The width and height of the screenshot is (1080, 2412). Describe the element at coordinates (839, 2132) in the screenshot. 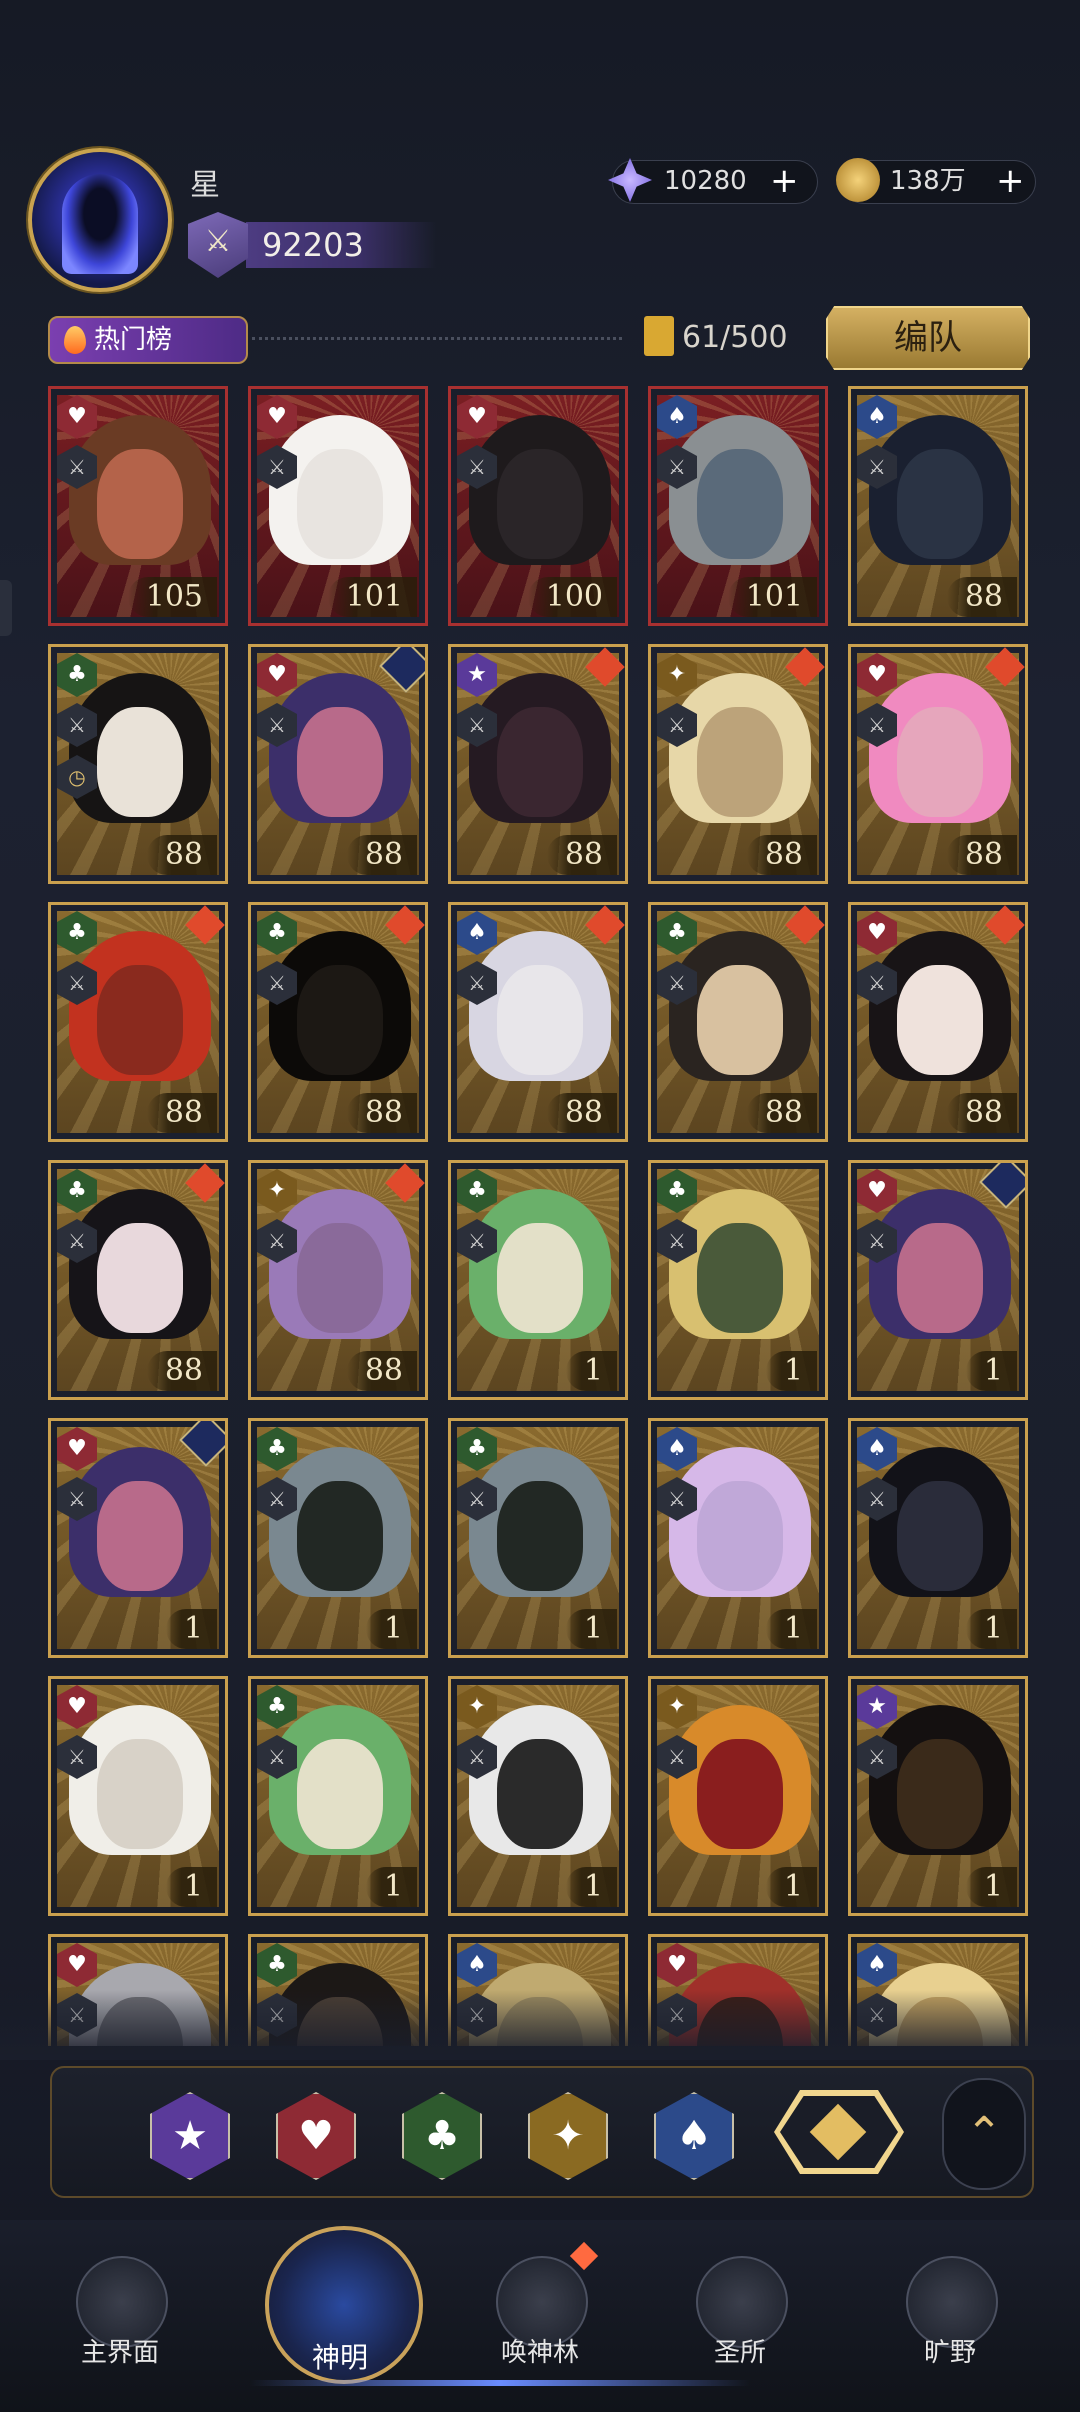

I see `filter-all-button` at that location.